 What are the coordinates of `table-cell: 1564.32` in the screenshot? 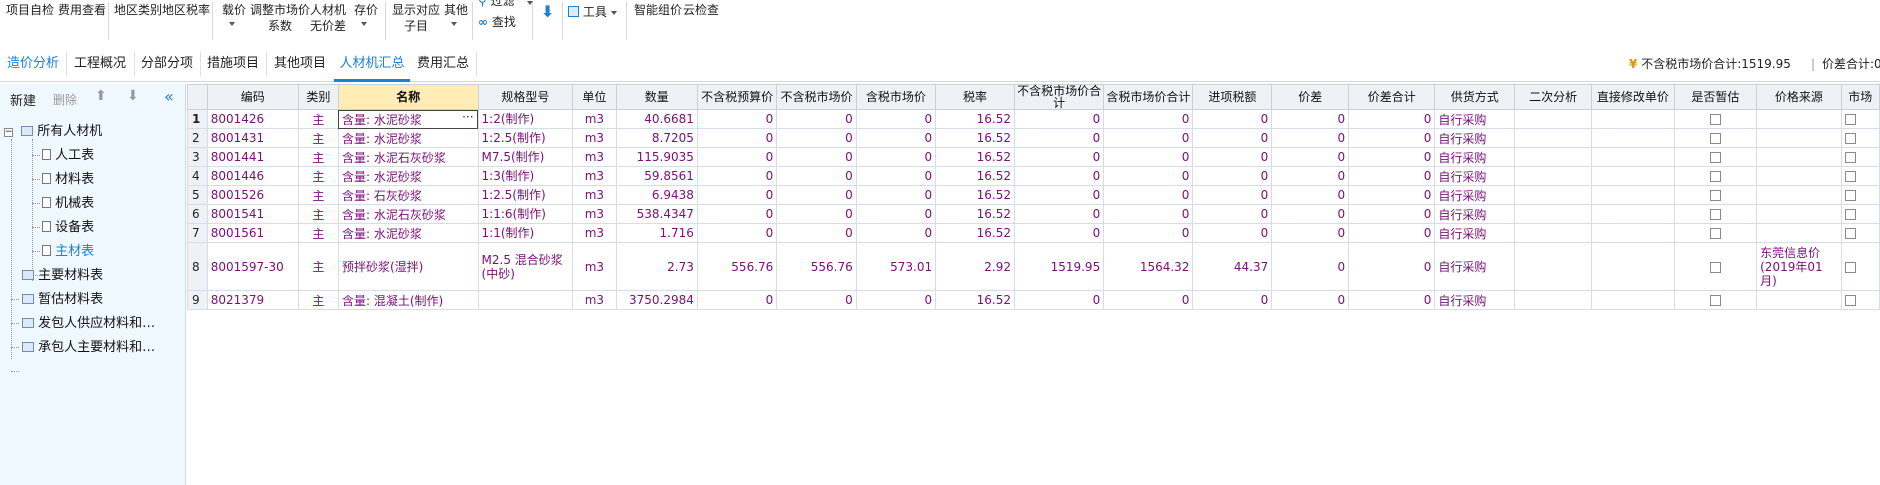 It's located at (1148, 266).